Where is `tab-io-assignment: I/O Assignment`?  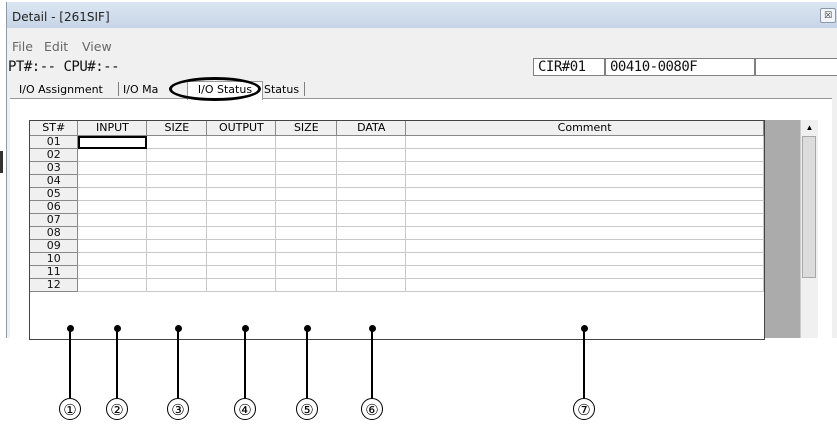 tab-io-assignment: I/O Assignment is located at coordinates (61, 89).